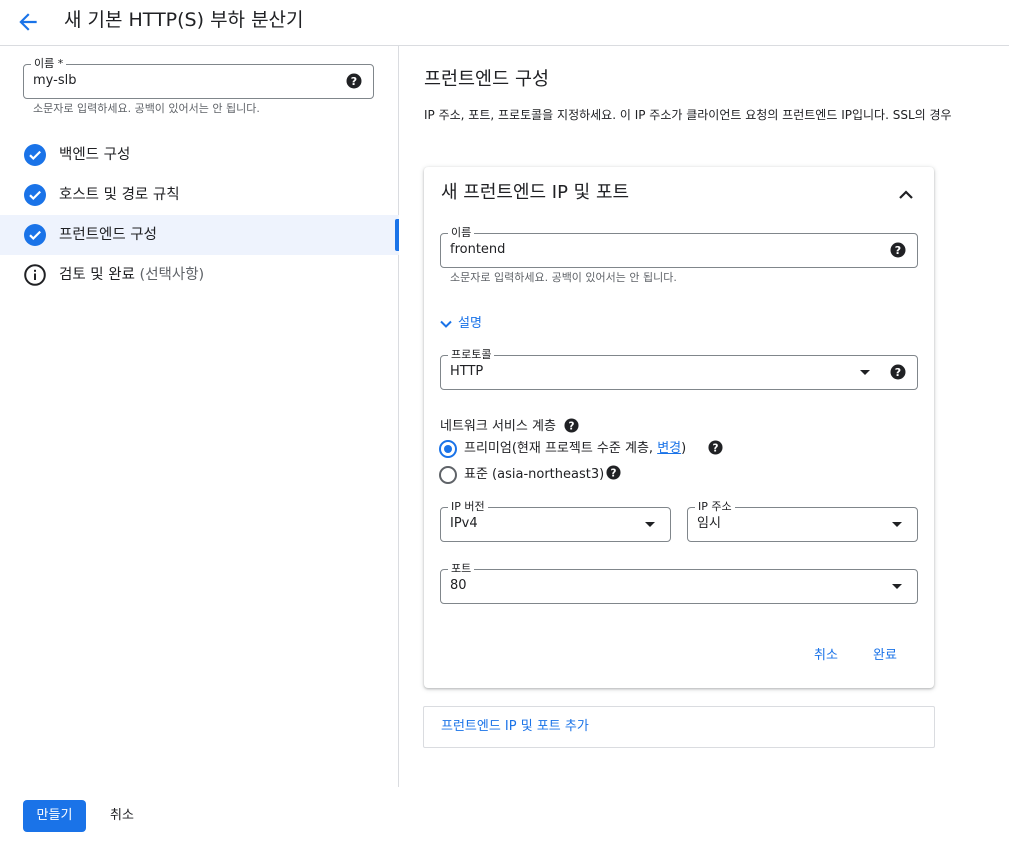 The image size is (1009, 854). What do you see at coordinates (534, 474) in the screenshot?
I see `radio-standard-label: 표준 (asia-northeast3)` at bounding box center [534, 474].